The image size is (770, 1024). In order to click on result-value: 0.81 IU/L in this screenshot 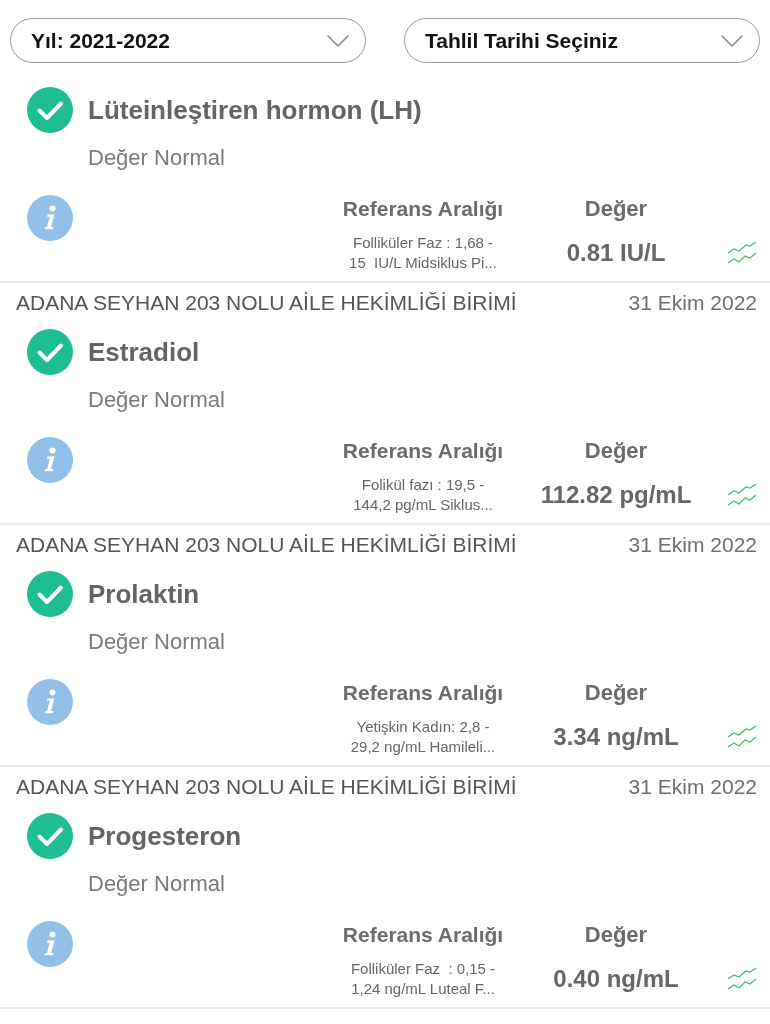, I will do `click(616, 253)`.